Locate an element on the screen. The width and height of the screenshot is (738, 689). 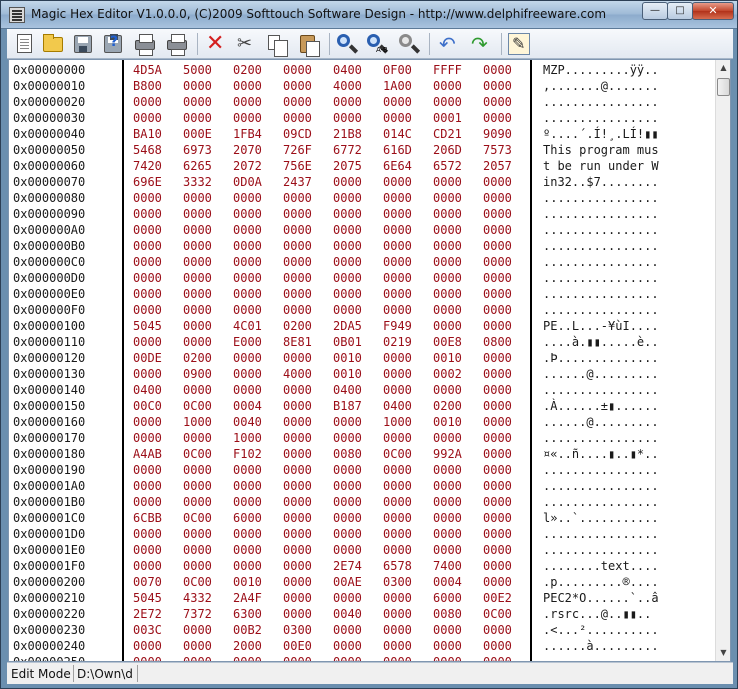
hex-word: 0070 is located at coordinates (147, 582).